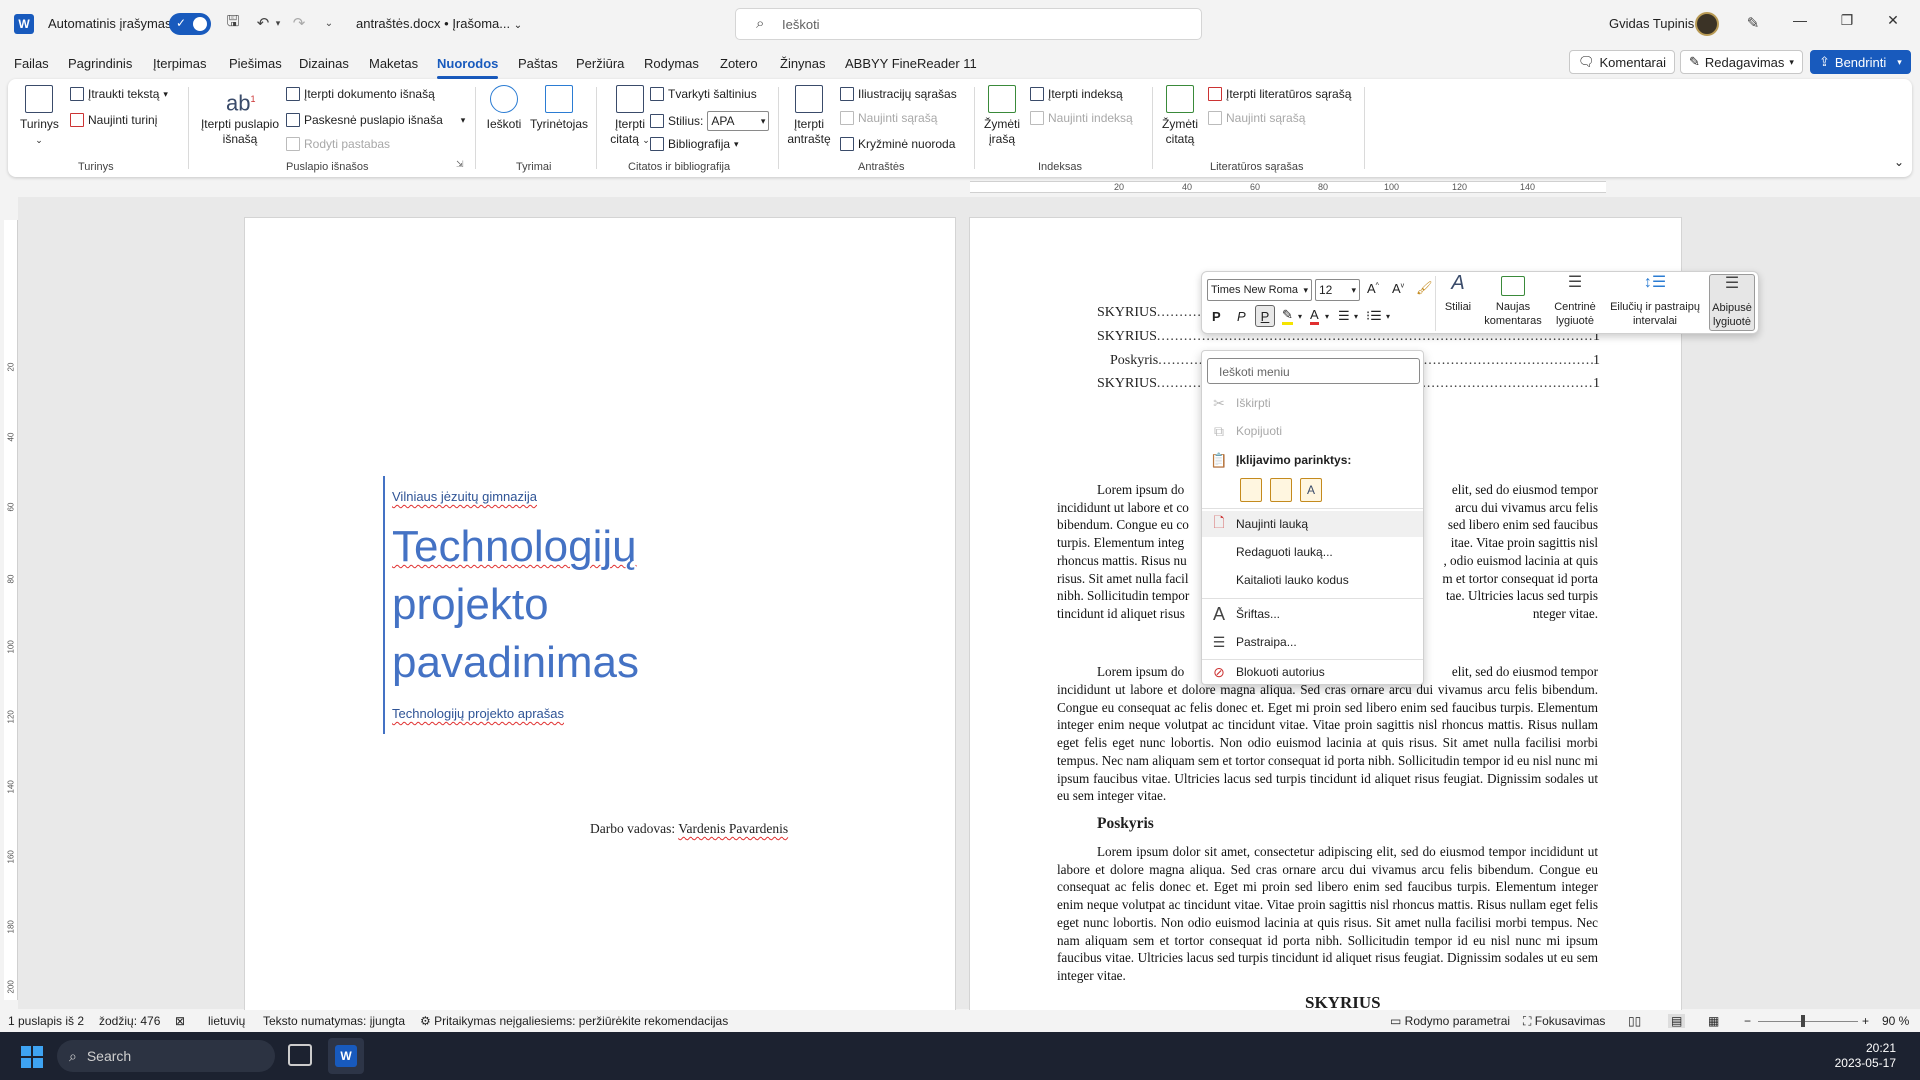 The width and height of the screenshot is (1920, 1080). I want to click on toggle-field-codes-menu-item: Kaitalioti lauko kodus, so click(1312, 580).